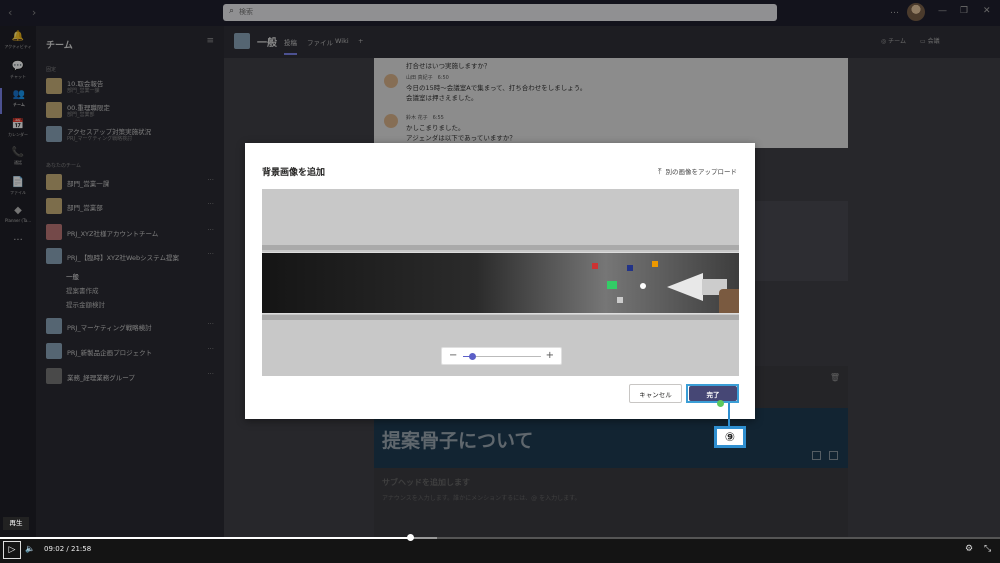  I want to click on zoom-in-button: +, so click(550, 356).